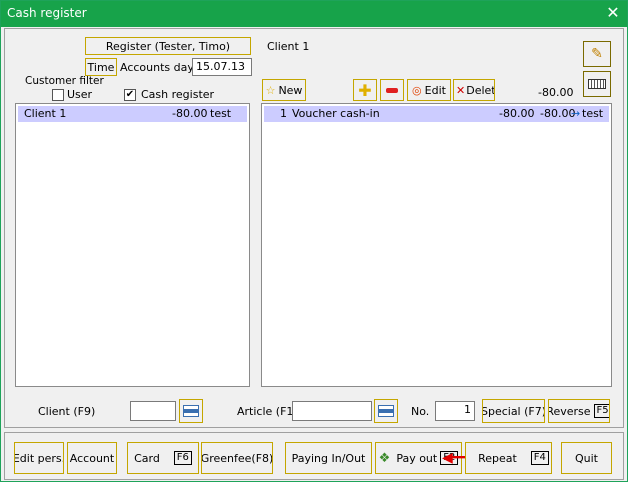 The image size is (628, 482). What do you see at coordinates (539, 458) in the screenshot?
I see `repeat-shortcut: F4` at bounding box center [539, 458].